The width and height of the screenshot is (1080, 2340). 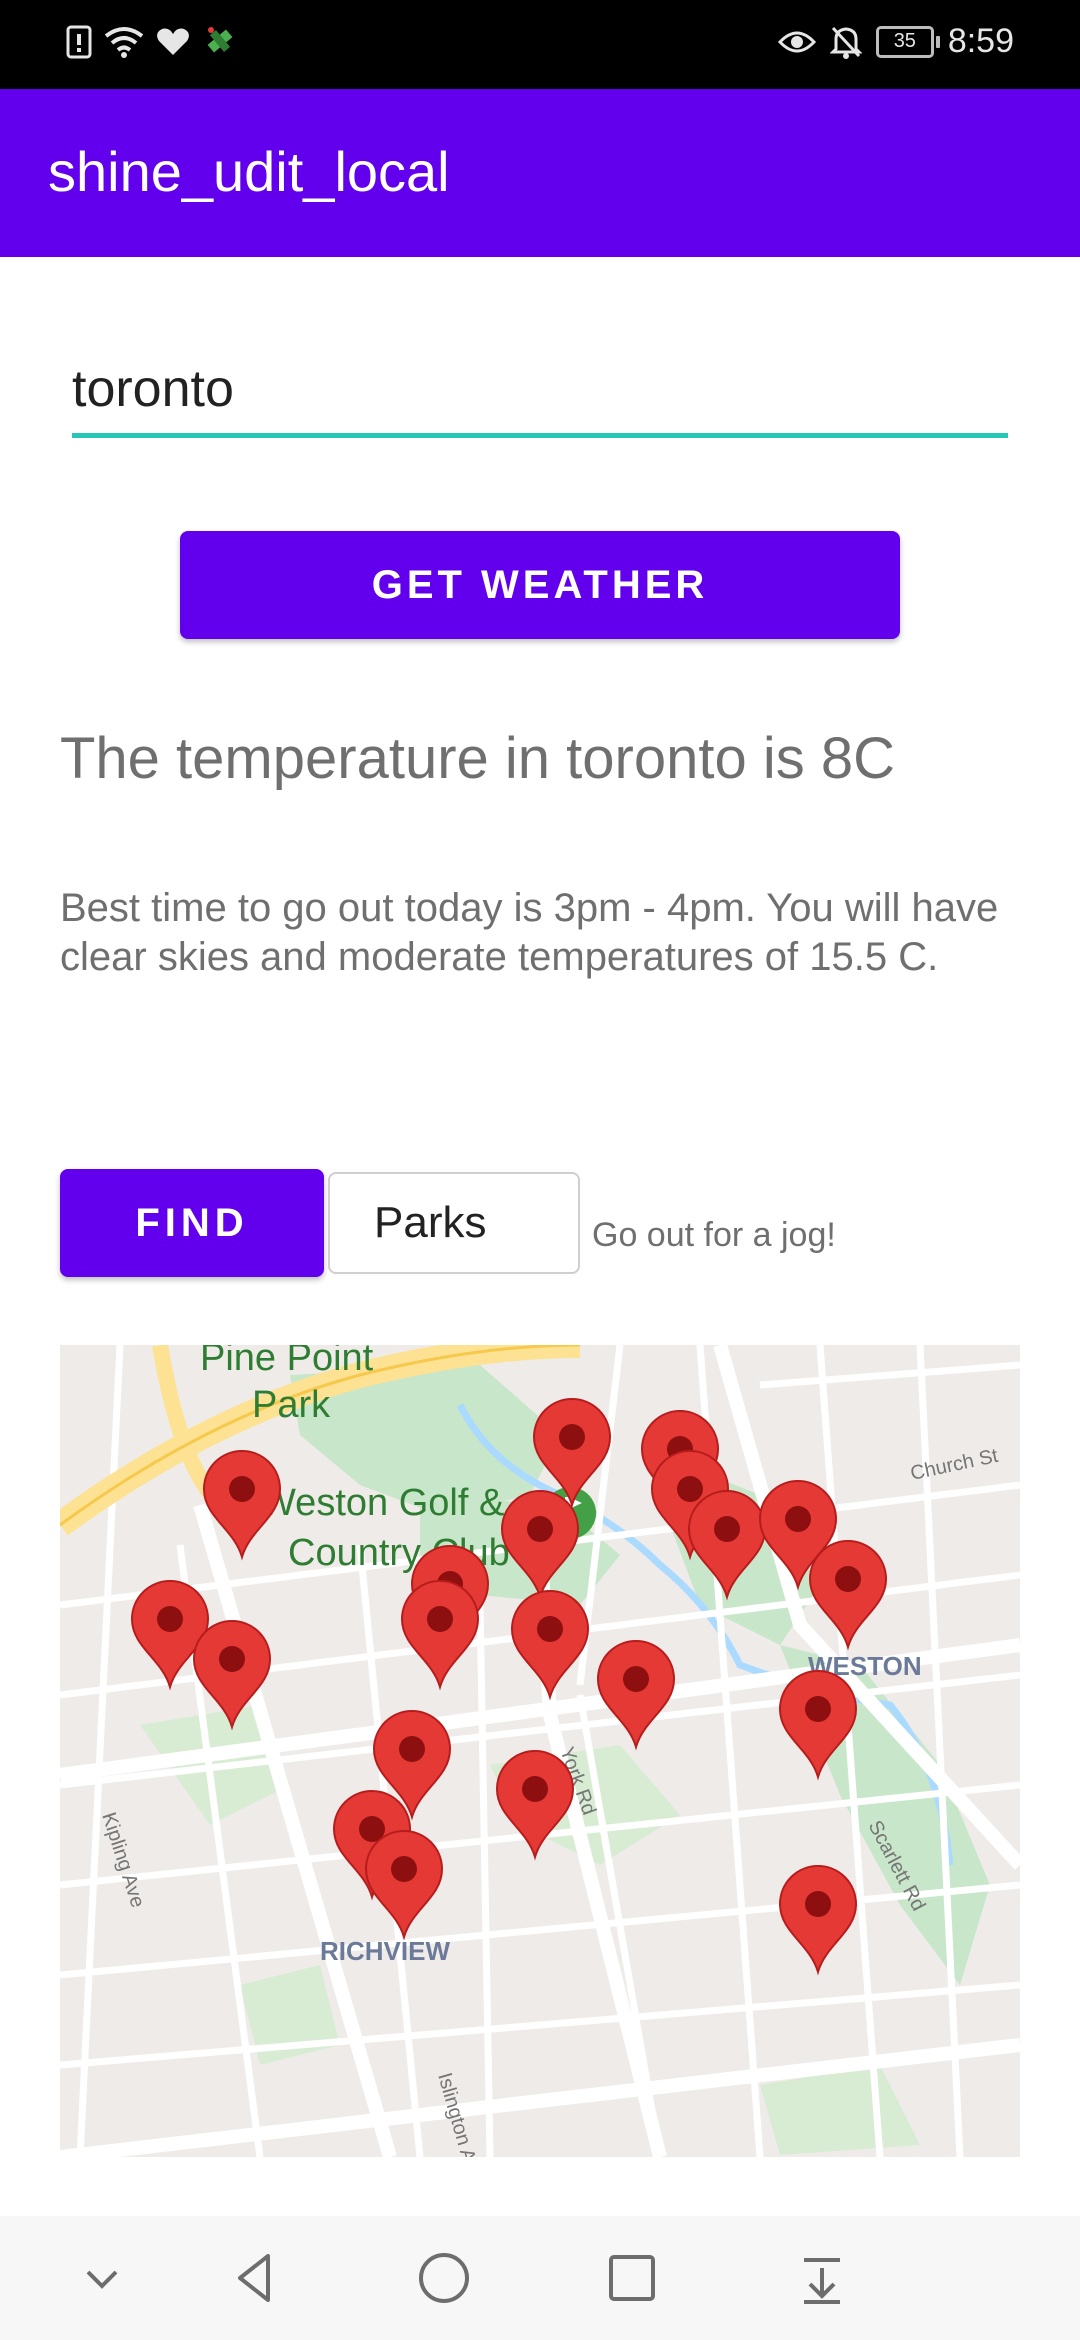 I want to click on heart-icon, so click(x=173, y=41).